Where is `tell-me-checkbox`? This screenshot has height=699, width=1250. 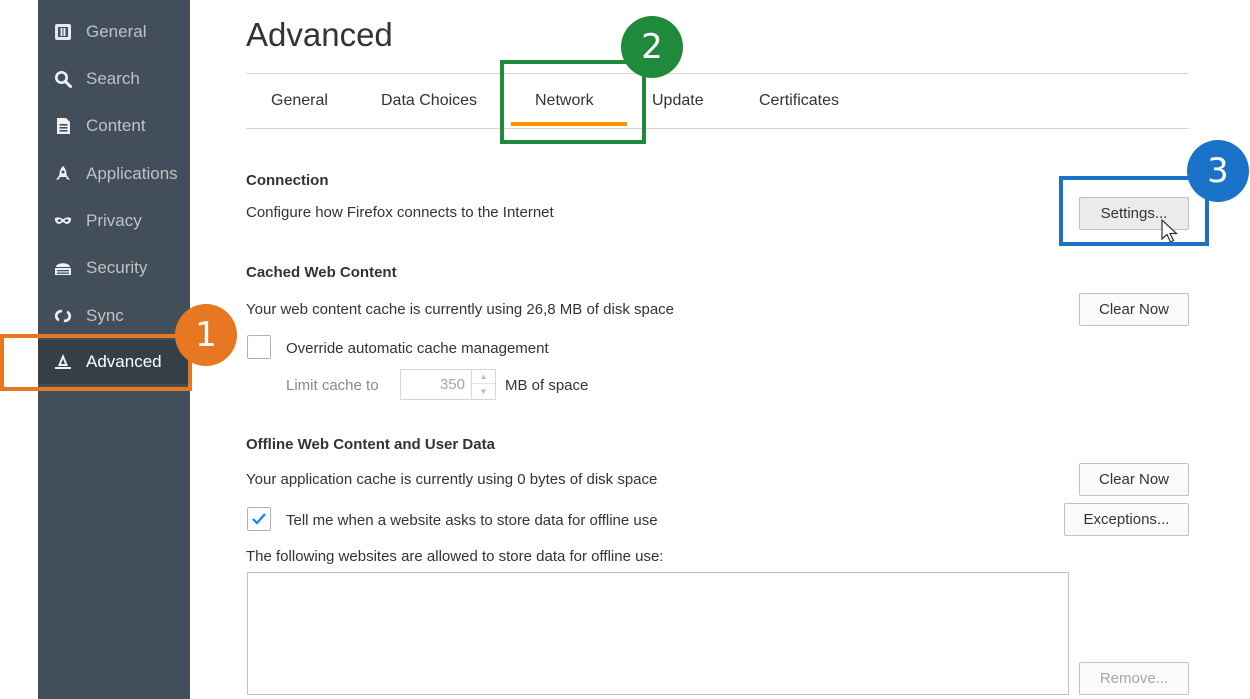 tell-me-checkbox is located at coordinates (259, 519).